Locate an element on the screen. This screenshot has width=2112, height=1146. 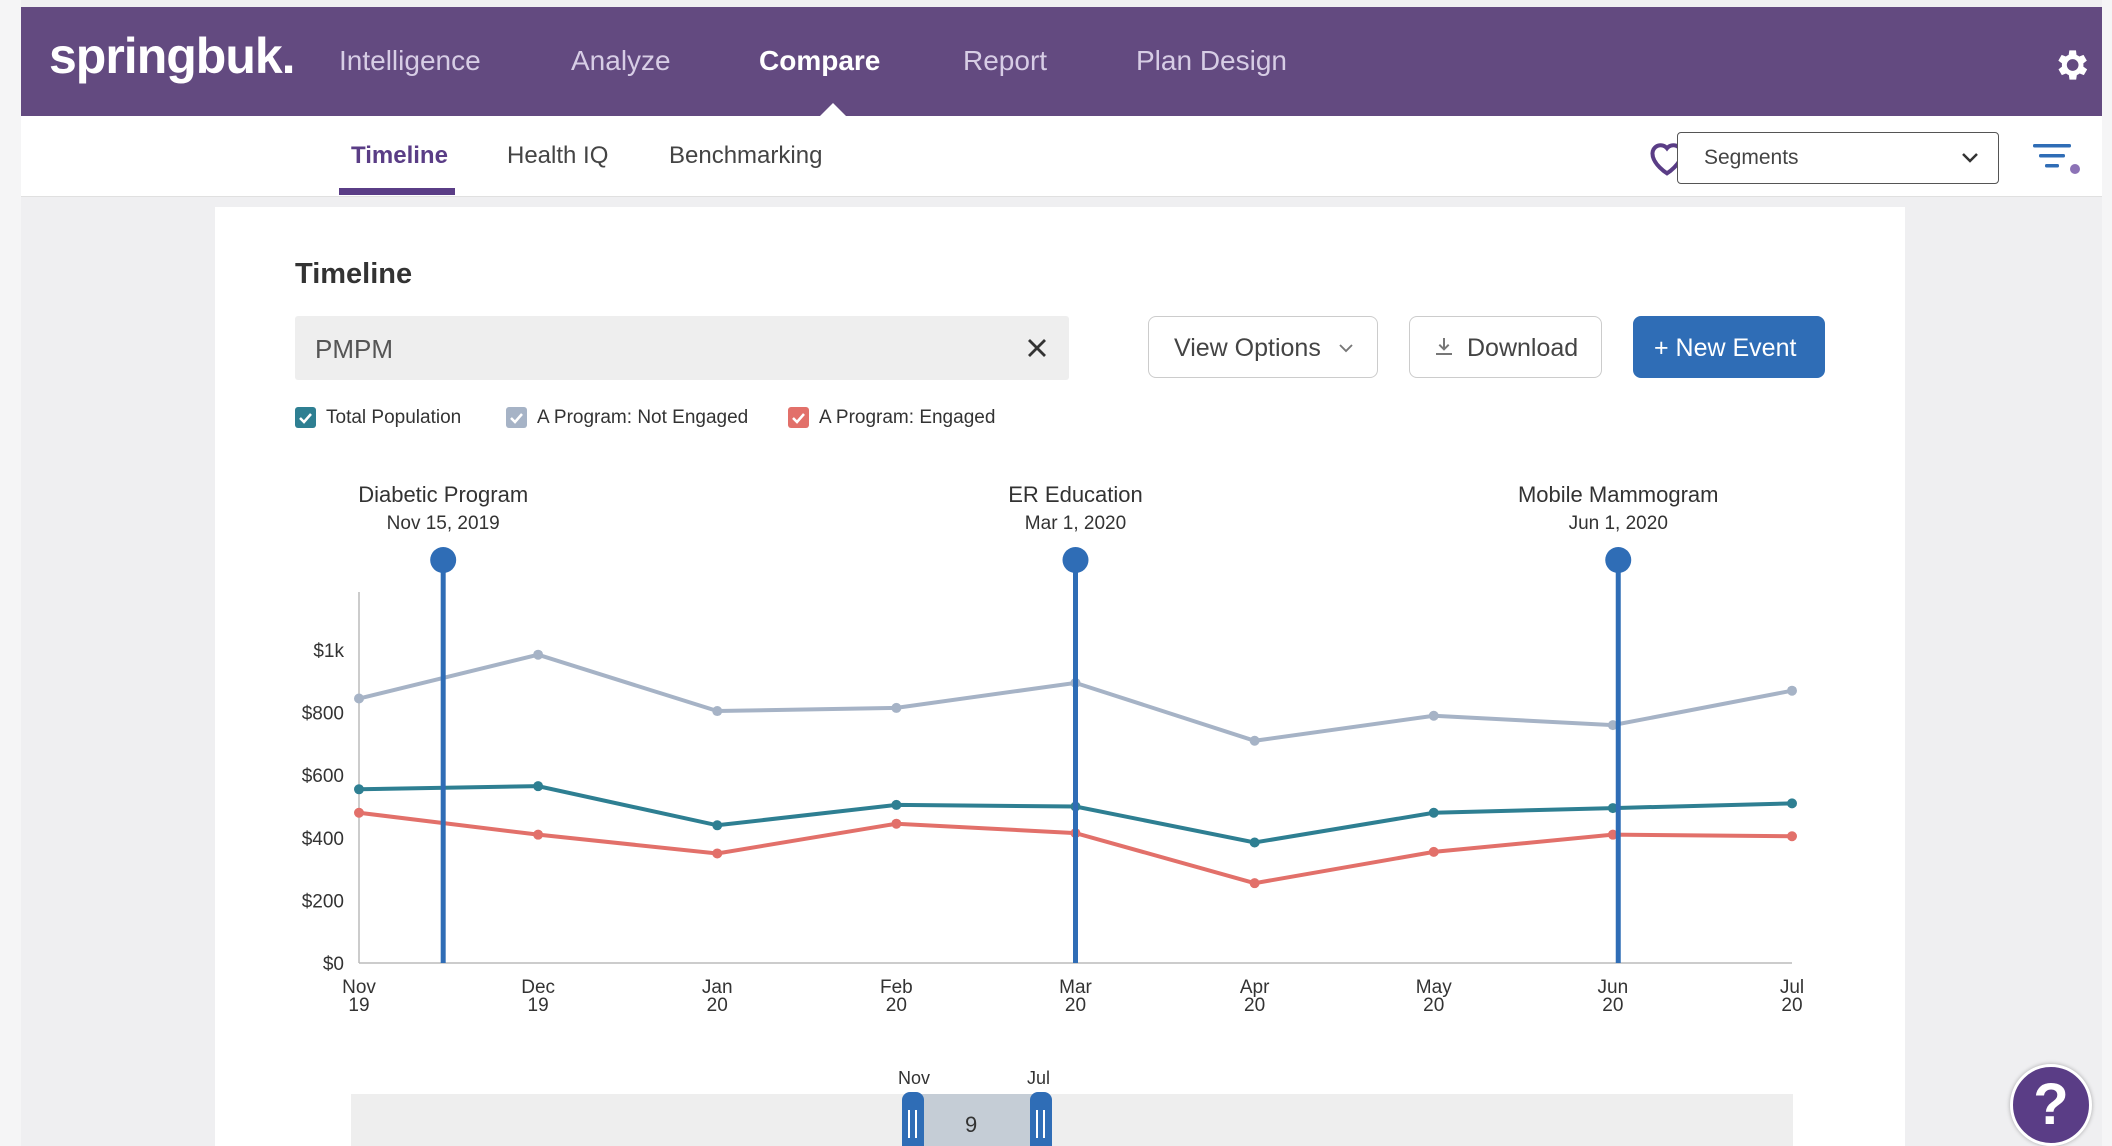
event-name: Diabetic Program is located at coordinates (443, 494).